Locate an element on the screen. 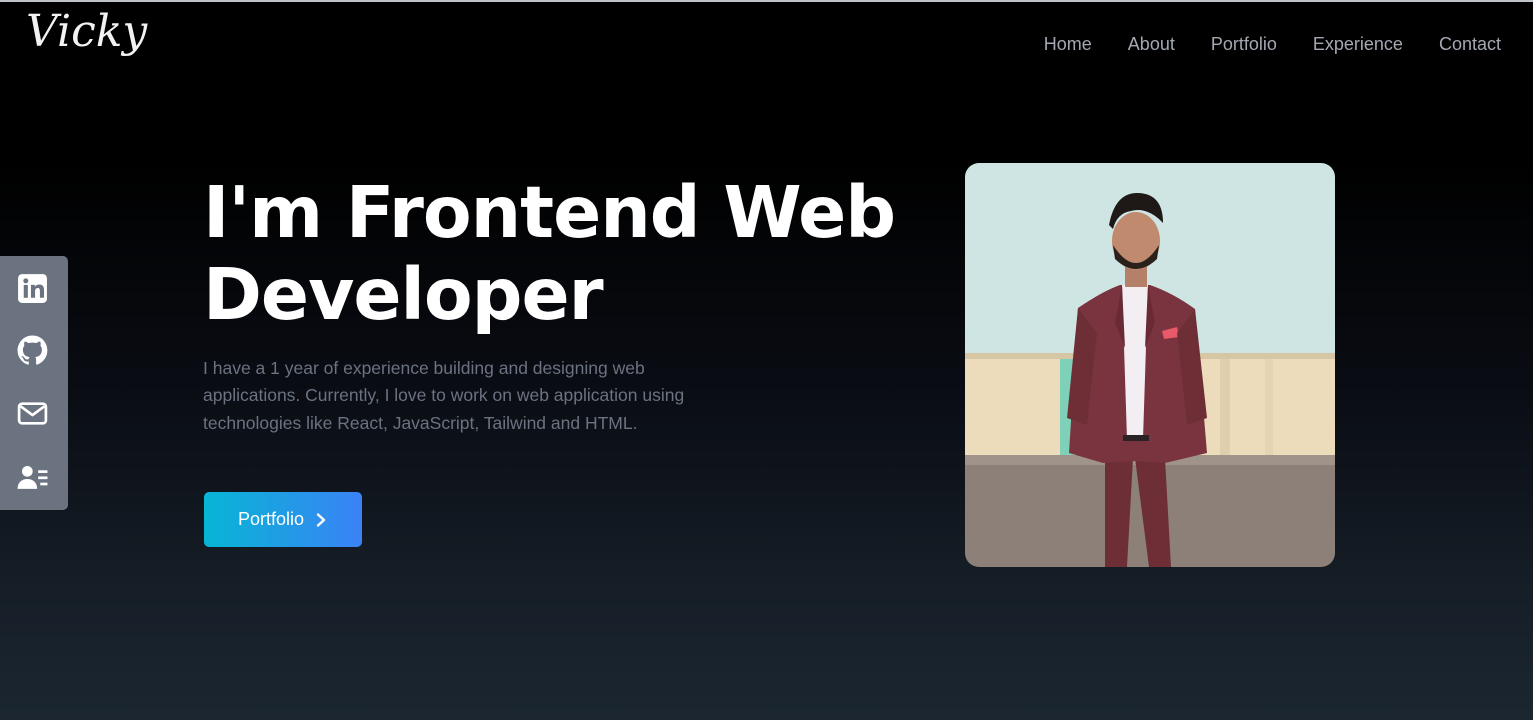 The width and height of the screenshot is (1533, 720). profile-photo is located at coordinates (1150, 365).